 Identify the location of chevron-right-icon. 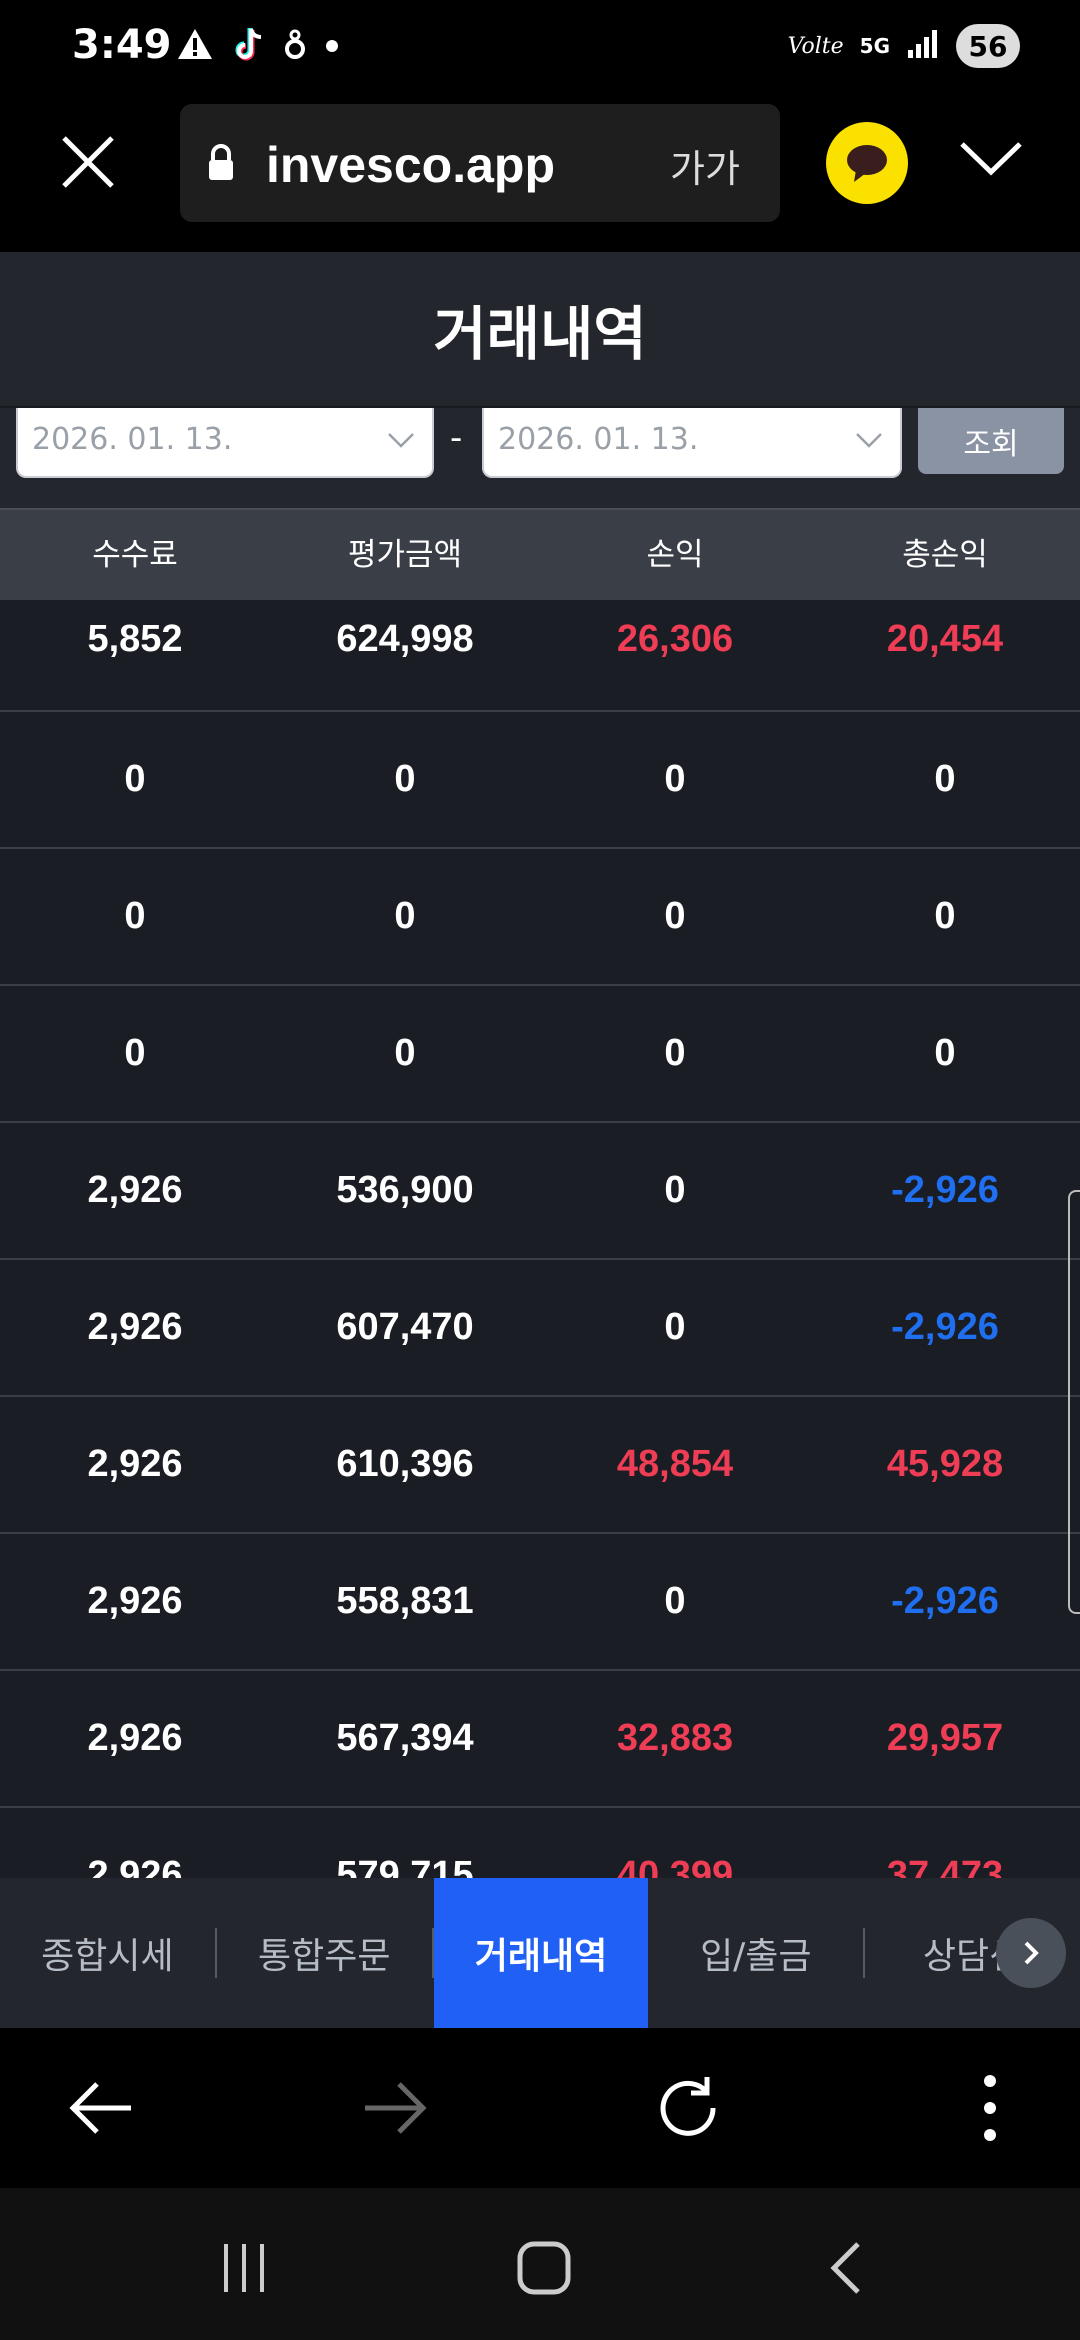
(1031, 1953).